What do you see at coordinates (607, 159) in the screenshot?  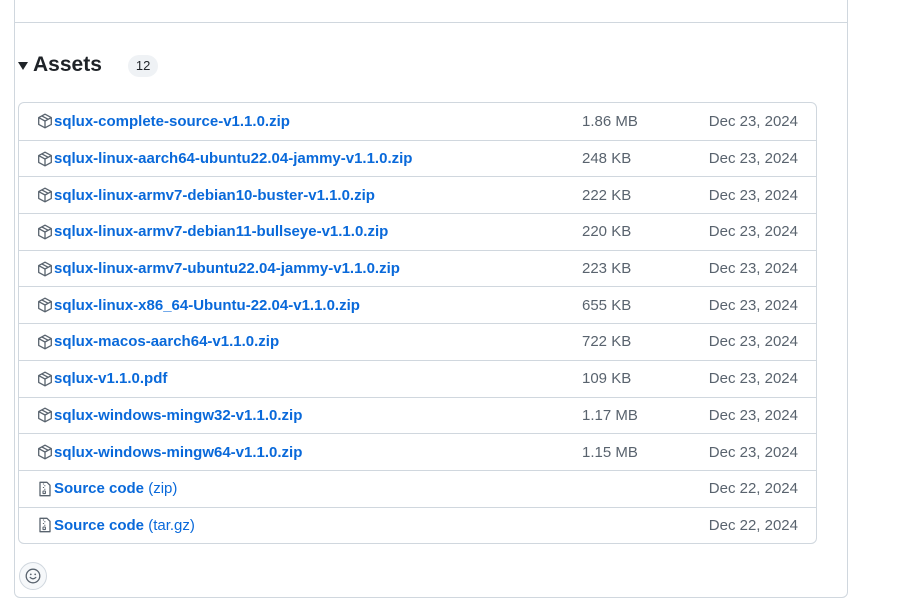 I see `asset-size: 248 KB` at bounding box center [607, 159].